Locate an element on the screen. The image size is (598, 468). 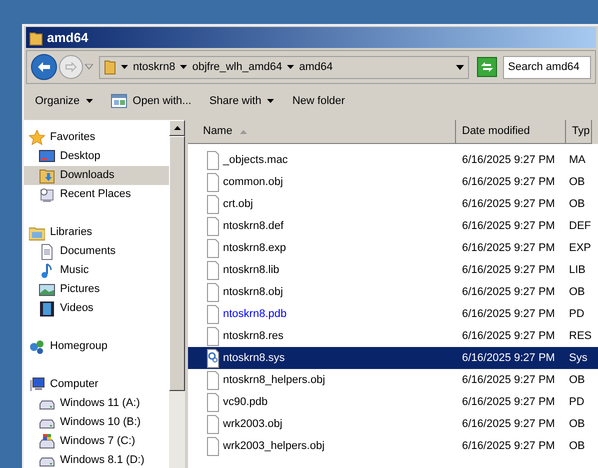
file-name: ntoskrn8.exp is located at coordinates (254, 248).